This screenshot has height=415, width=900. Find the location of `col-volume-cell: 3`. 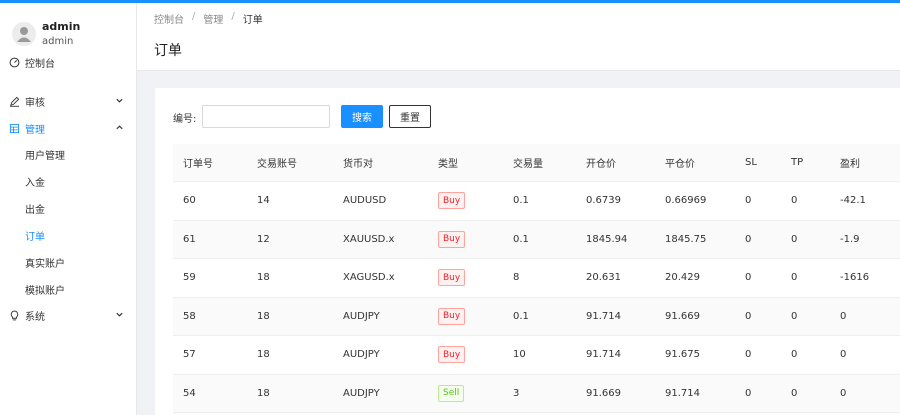

col-volume-cell: 3 is located at coordinates (516, 393).